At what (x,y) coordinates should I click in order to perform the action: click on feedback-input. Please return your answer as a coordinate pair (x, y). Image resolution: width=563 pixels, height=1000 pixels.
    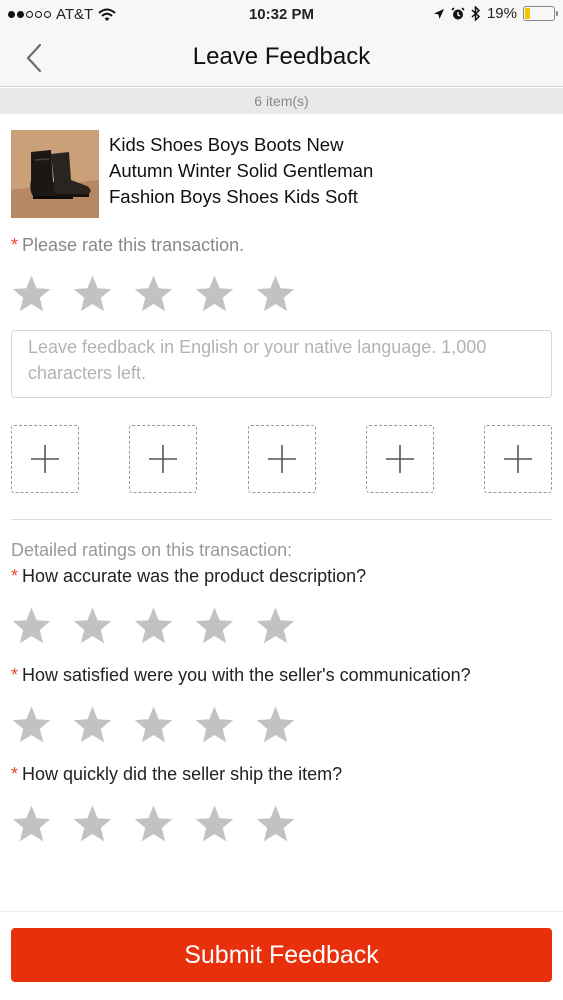
    Looking at the image, I should click on (281, 364).